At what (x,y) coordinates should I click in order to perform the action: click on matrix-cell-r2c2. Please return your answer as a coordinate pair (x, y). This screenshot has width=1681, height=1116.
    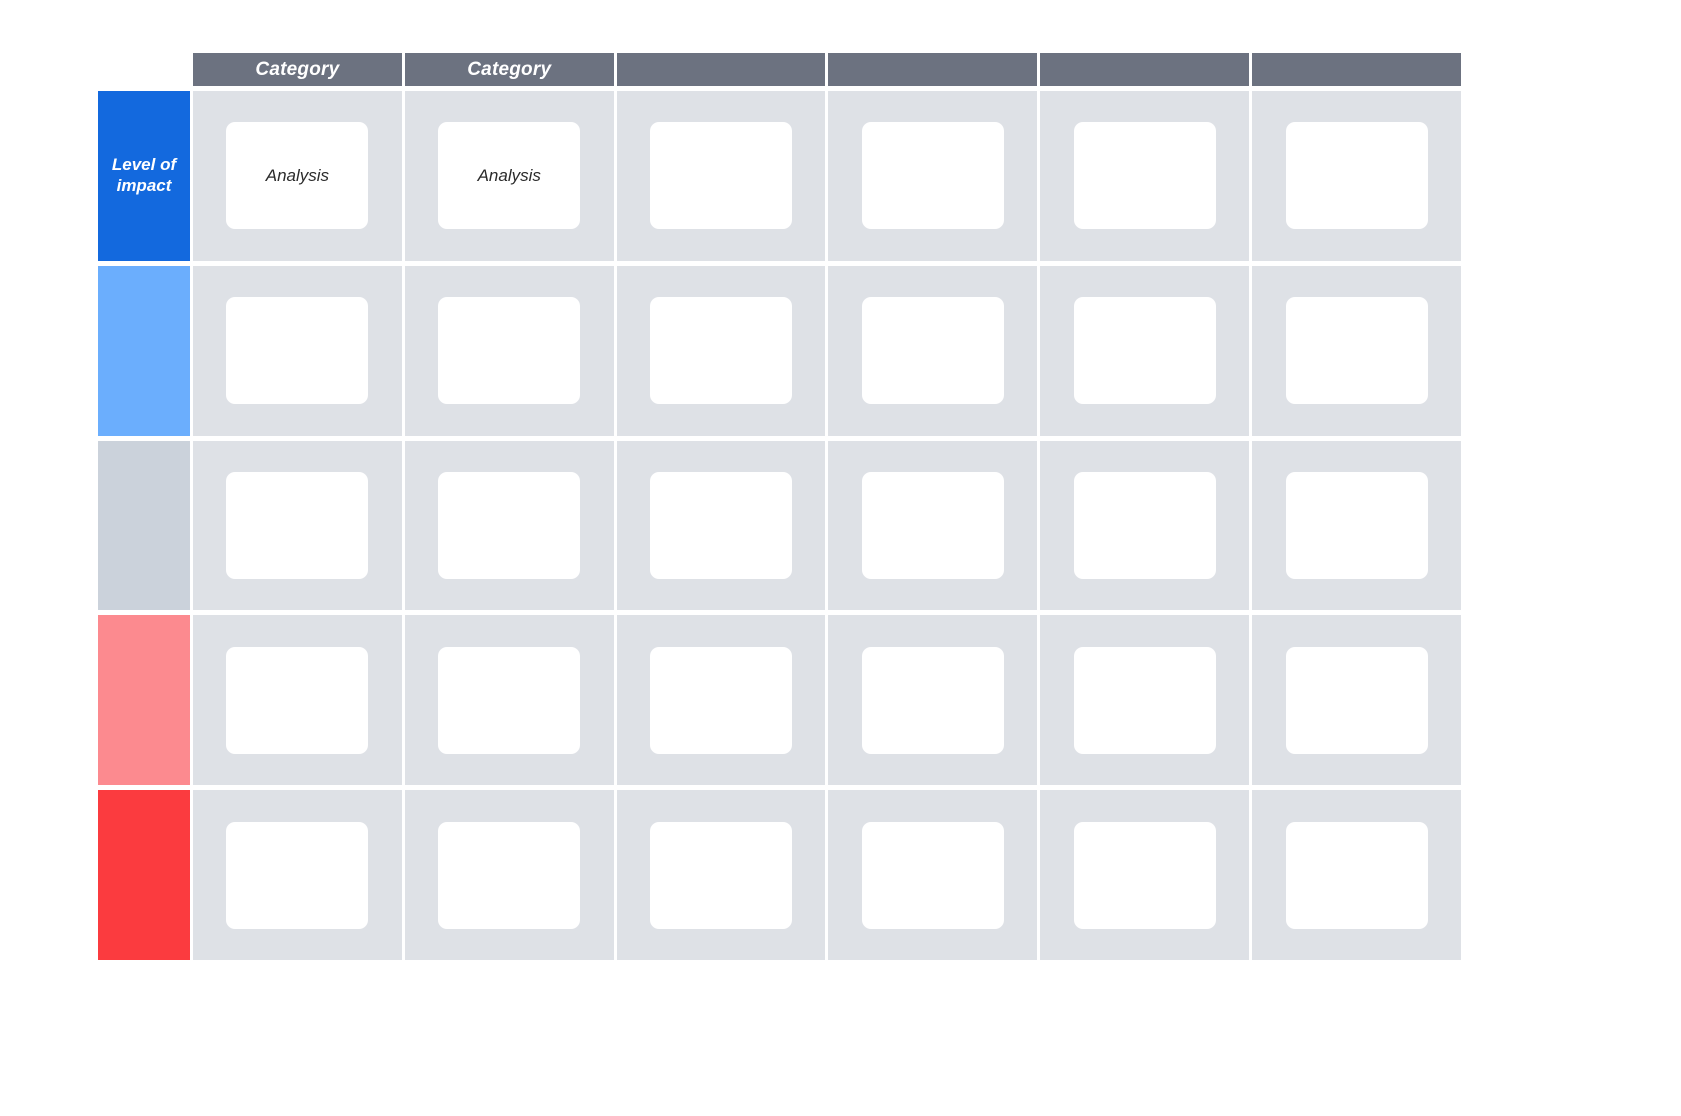
    Looking at the image, I should click on (509, 350).